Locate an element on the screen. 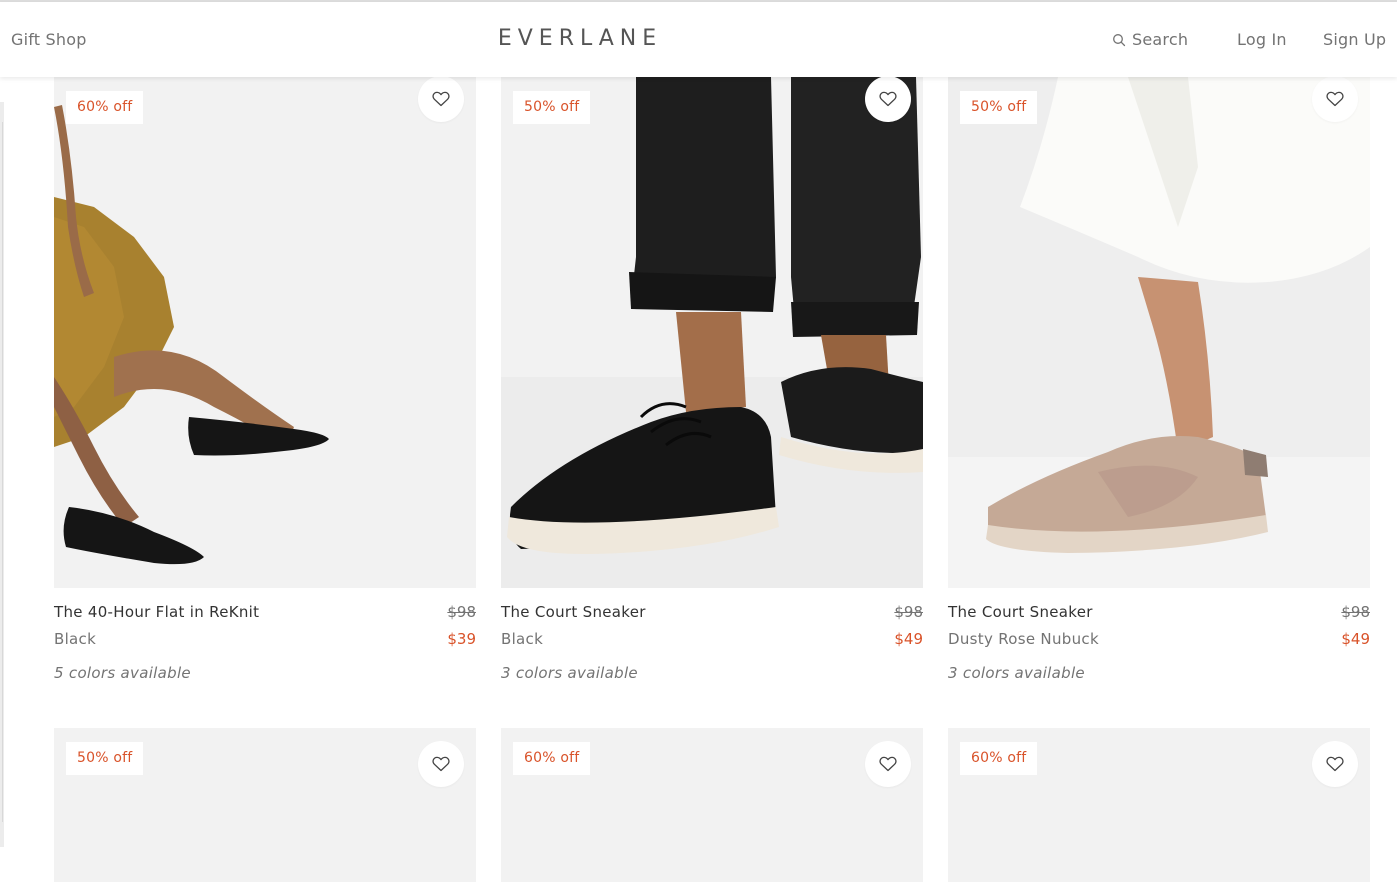 The height and width of the screenshot is (882, 1397). left-divider is located at coordinates (2, 472).